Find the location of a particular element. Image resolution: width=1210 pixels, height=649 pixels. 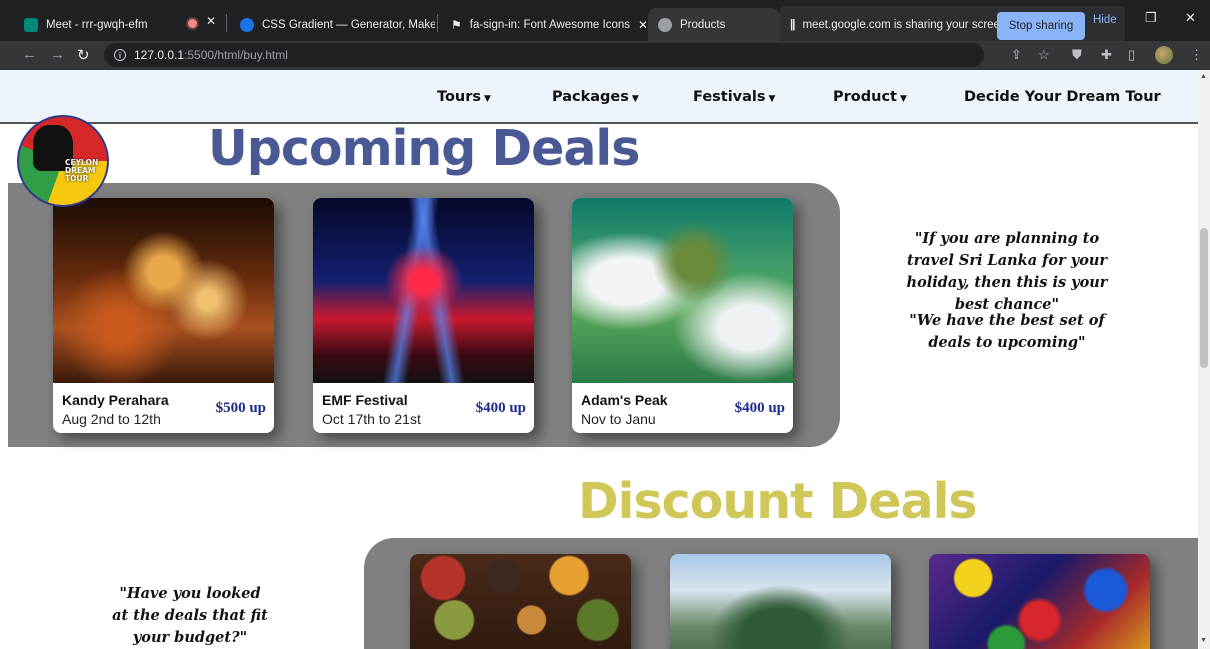

side-panel-icon: ▯ is located at coordinates (1131, 55).